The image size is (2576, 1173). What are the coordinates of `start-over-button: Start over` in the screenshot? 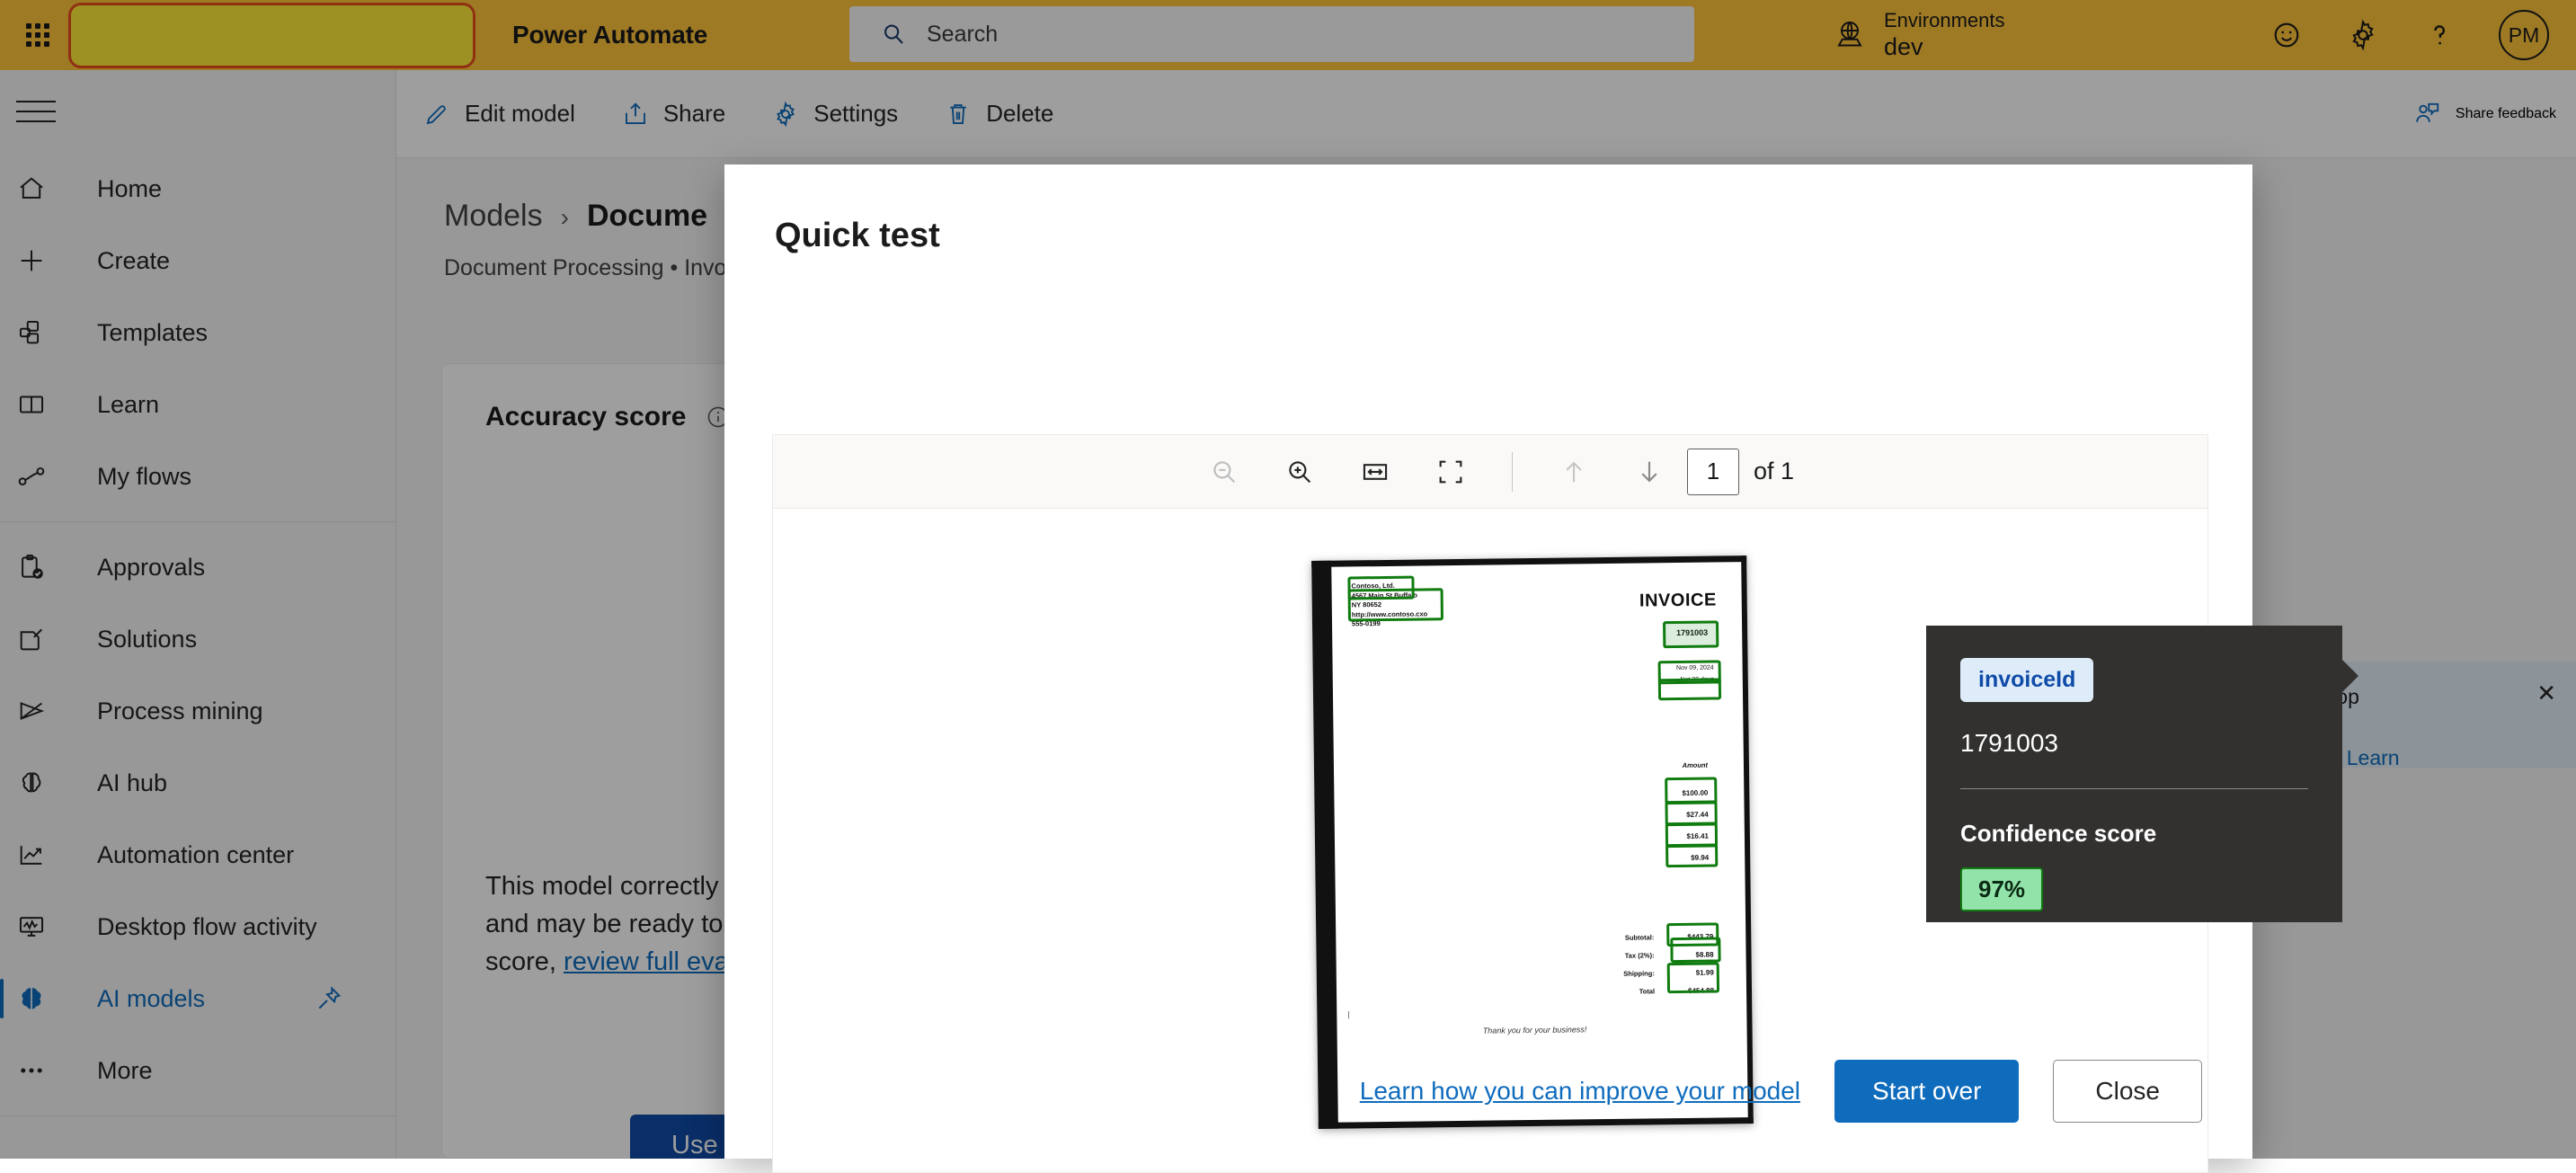 It's located at (1927, 1091).